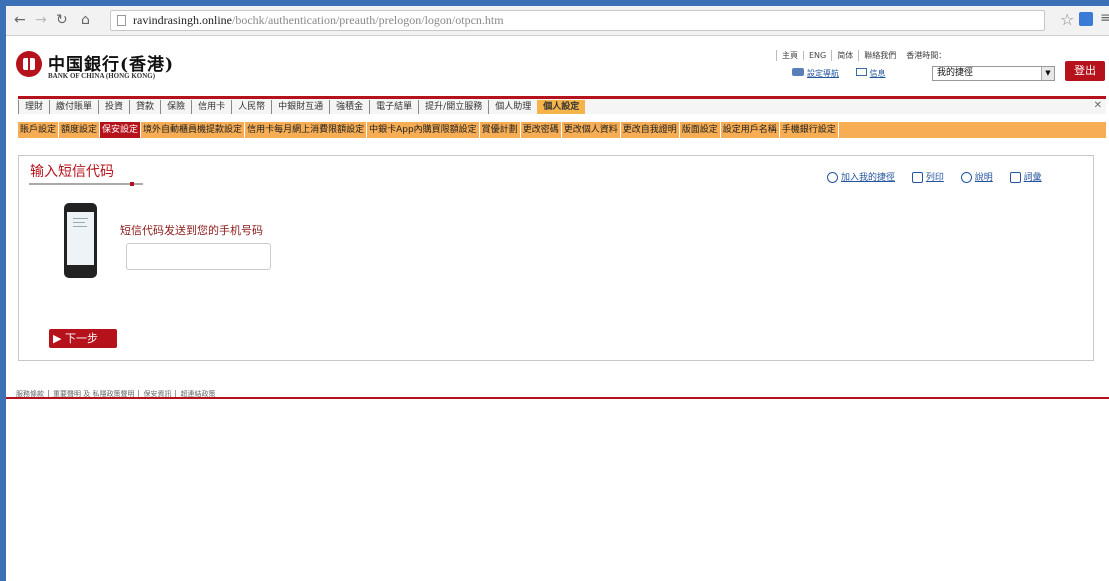 This screenshot has height=581, width=1109. I want to click on help-link: 說明, so click(984, 178).